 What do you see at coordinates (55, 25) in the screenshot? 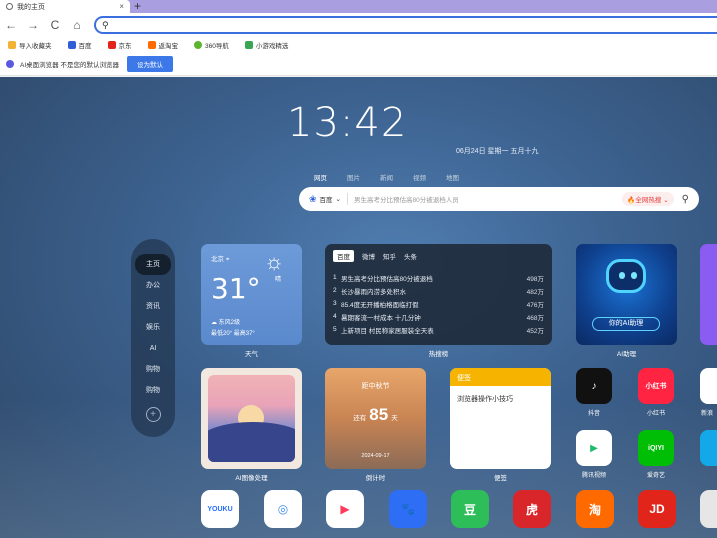
I see `reload-button: C` at bounding box center [55, 25].